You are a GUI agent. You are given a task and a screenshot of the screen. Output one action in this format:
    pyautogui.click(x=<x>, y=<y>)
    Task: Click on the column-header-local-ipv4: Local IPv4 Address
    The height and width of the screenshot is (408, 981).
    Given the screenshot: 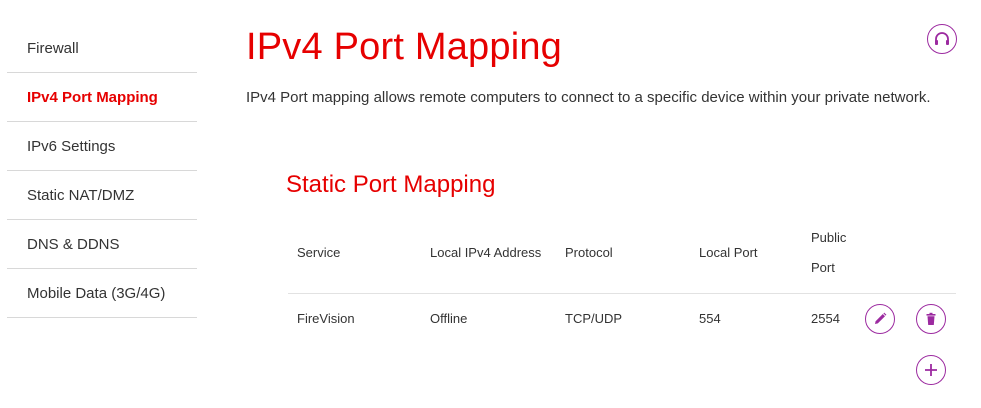 What is the action you would take?
    pyautogui.click(x=486, y=252)
    